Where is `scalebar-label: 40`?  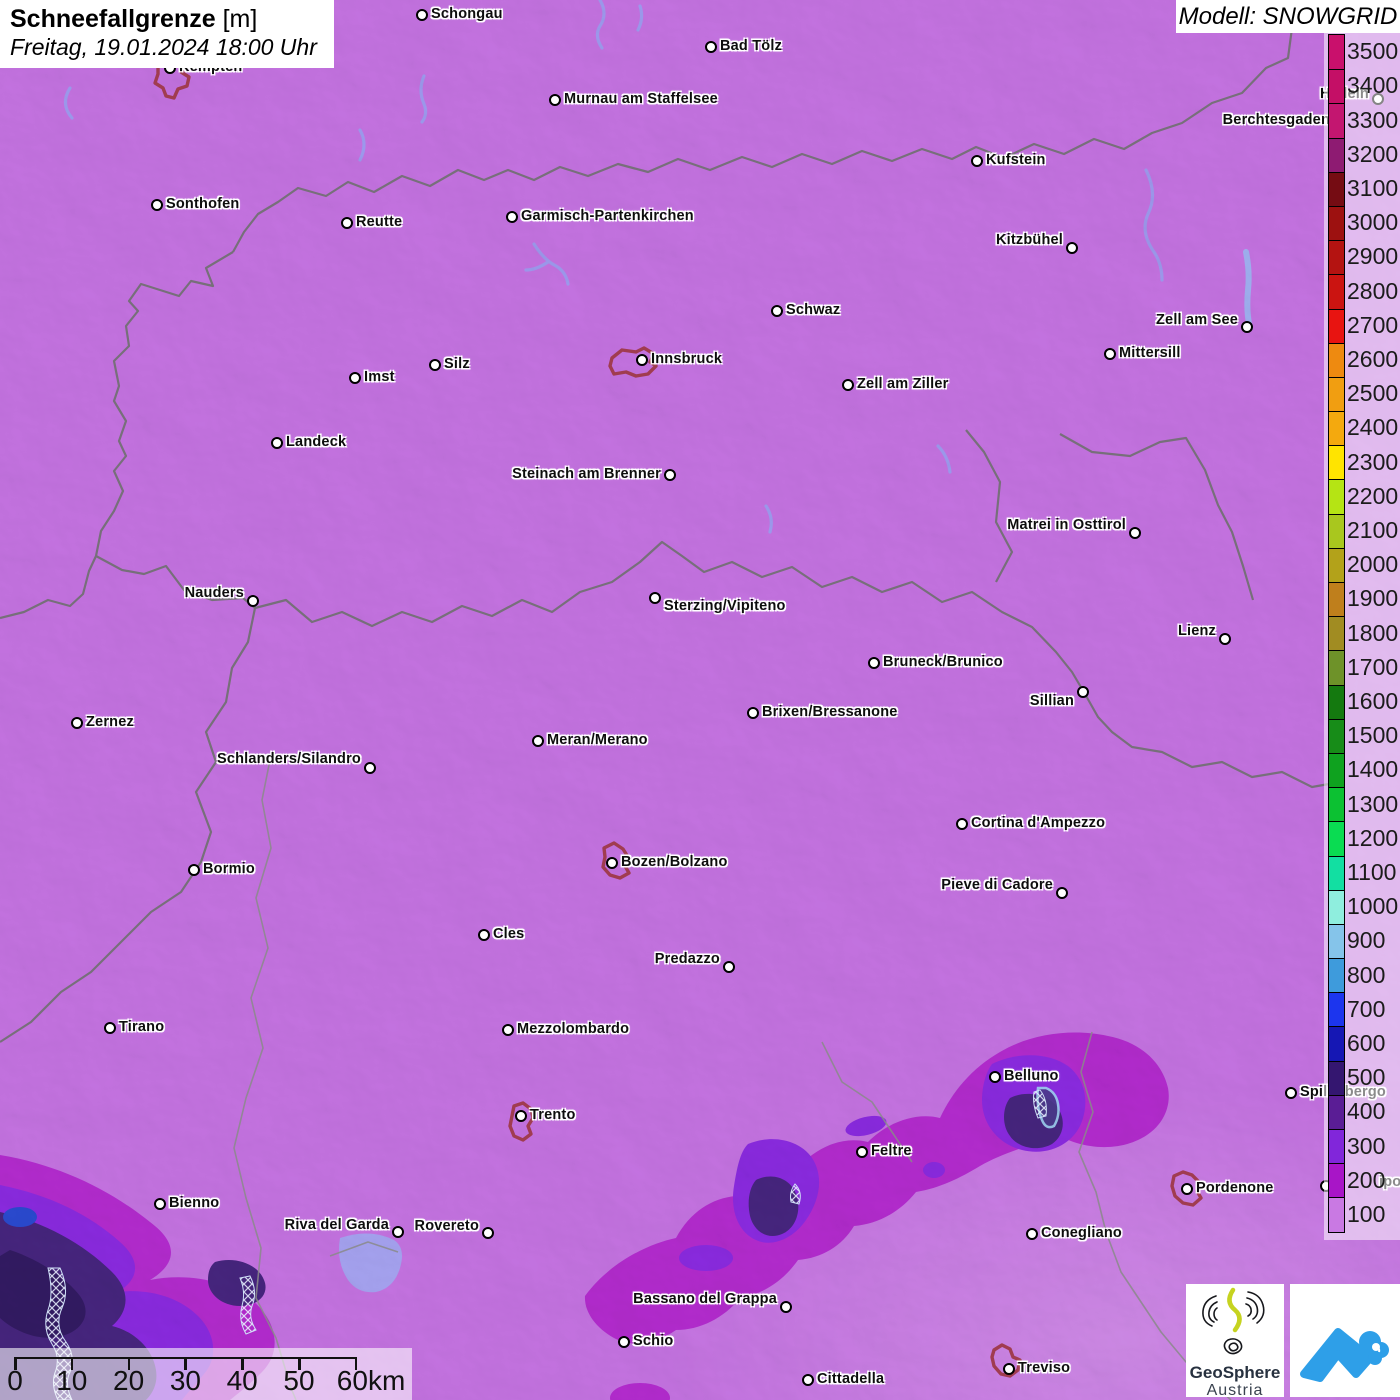 scalebar-label: 40 is located at coordinates (242, 1380).